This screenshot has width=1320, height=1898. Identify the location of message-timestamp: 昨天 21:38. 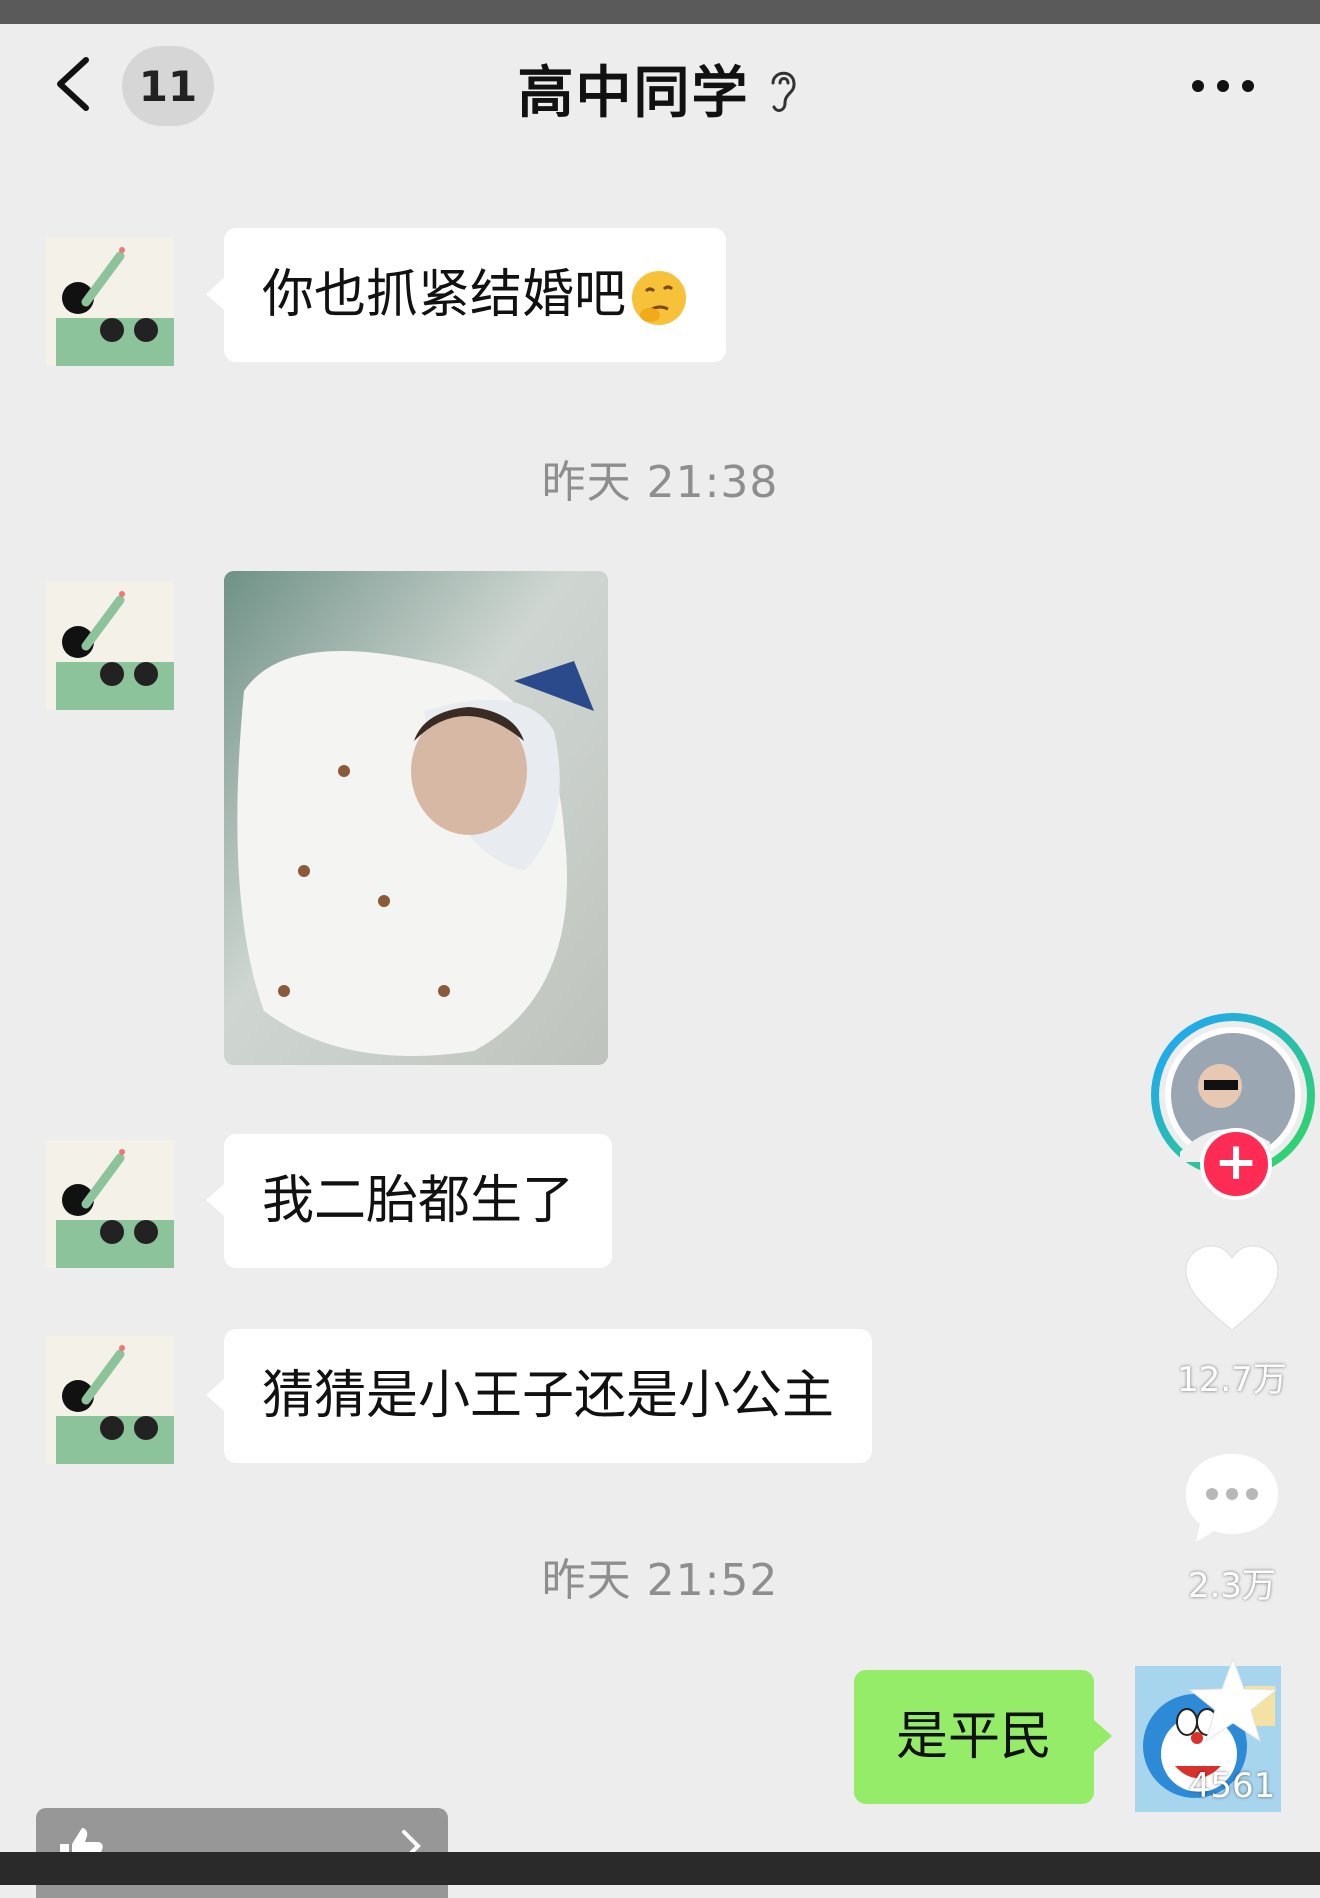
(660, 482).